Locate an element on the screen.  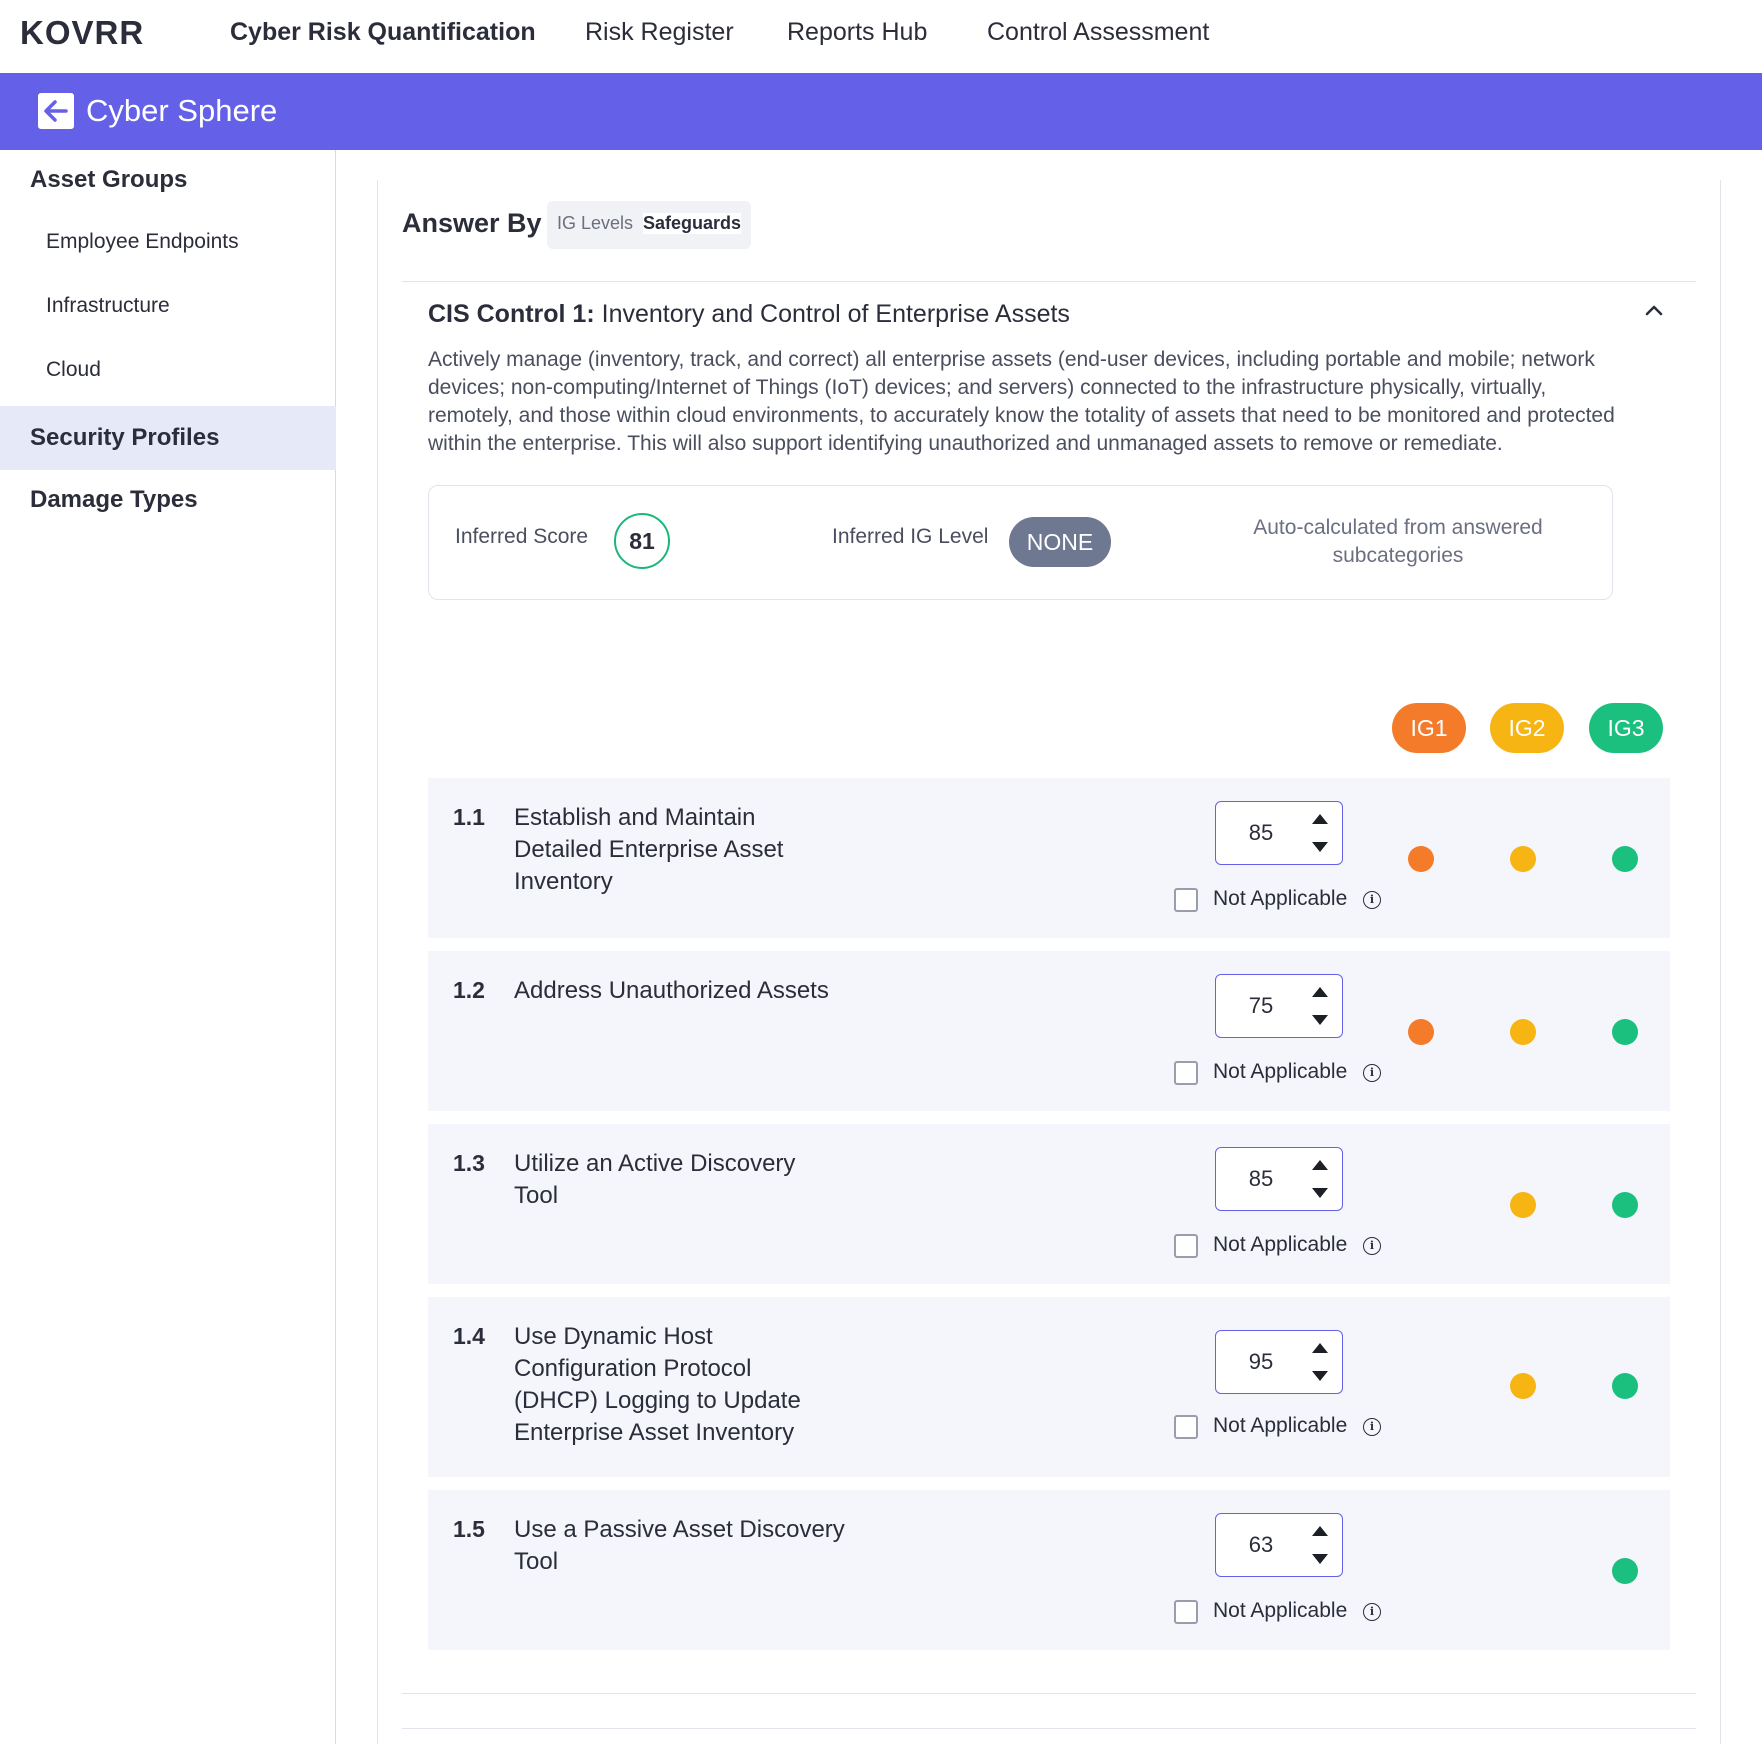
safeguard-number: 1.1 is located at coordinates (469, 817).